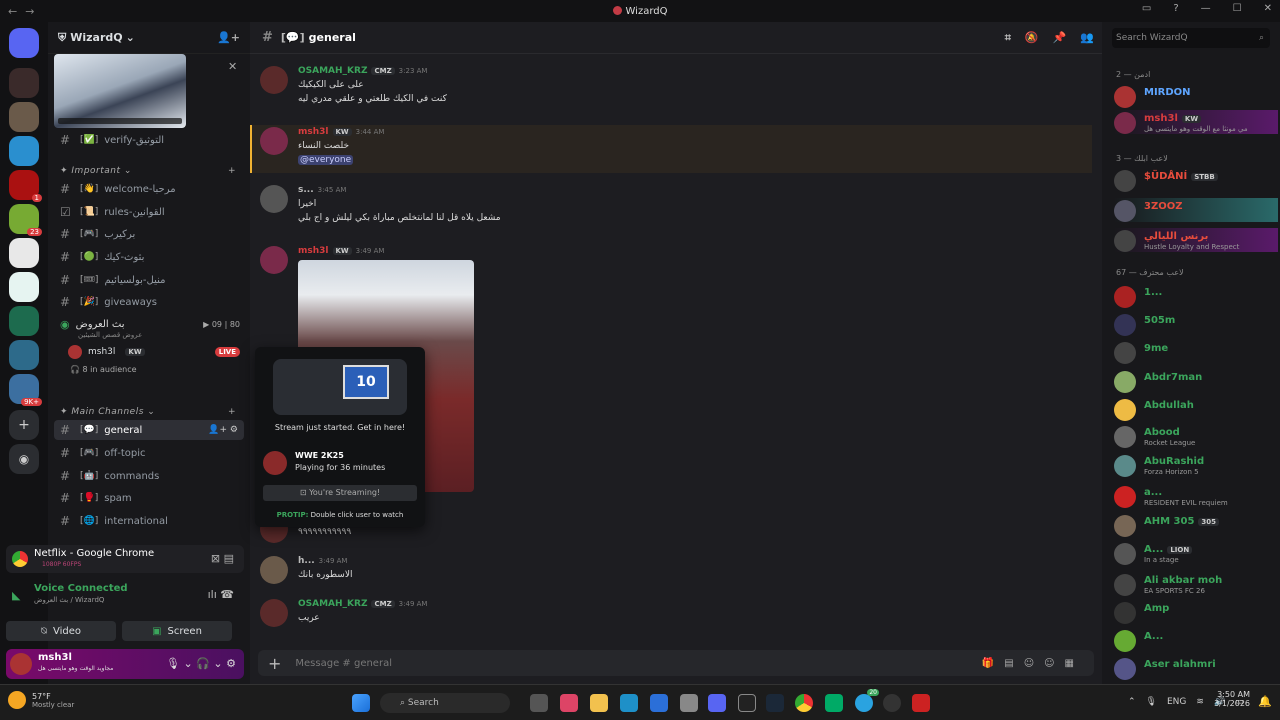  What do you see at coordinates (717, 703) in the screenshot?
I see `discord-icon` at bounding box center [717, 703].